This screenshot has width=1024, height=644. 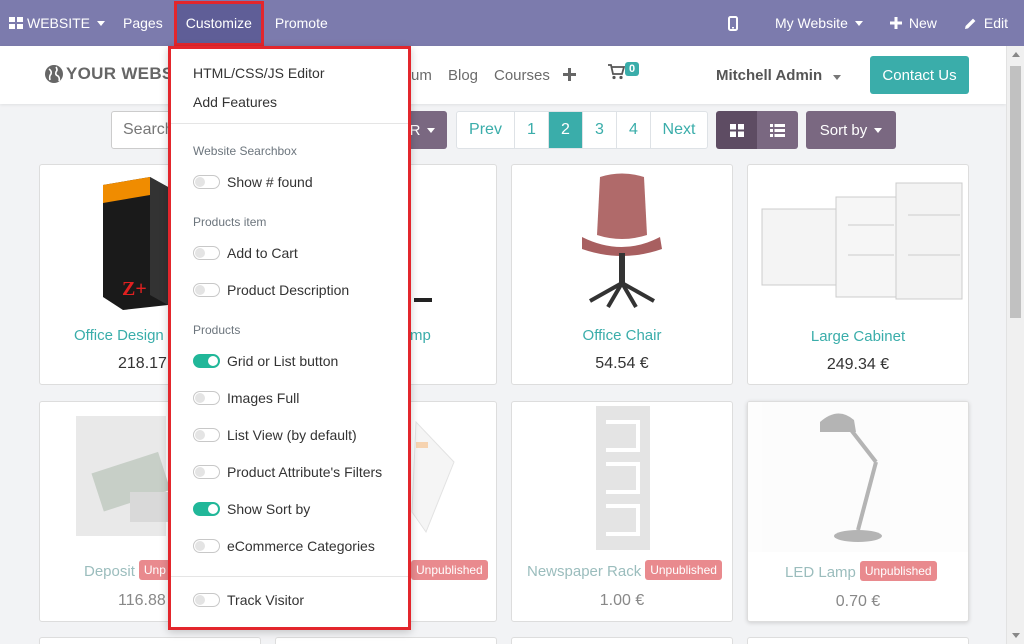 What do you see at coordinates (843, 130) in the screenshot?
I see `sort-by-label: Sort by` at bounding box center [843, 130].